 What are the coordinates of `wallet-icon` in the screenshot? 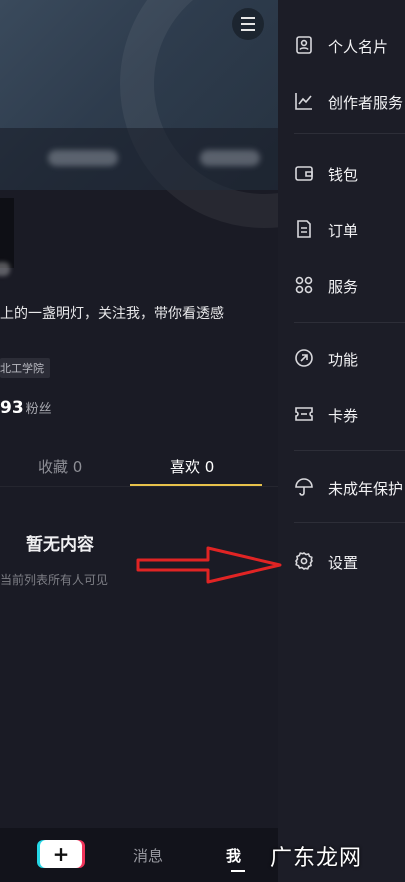 It's located at (304, 173).